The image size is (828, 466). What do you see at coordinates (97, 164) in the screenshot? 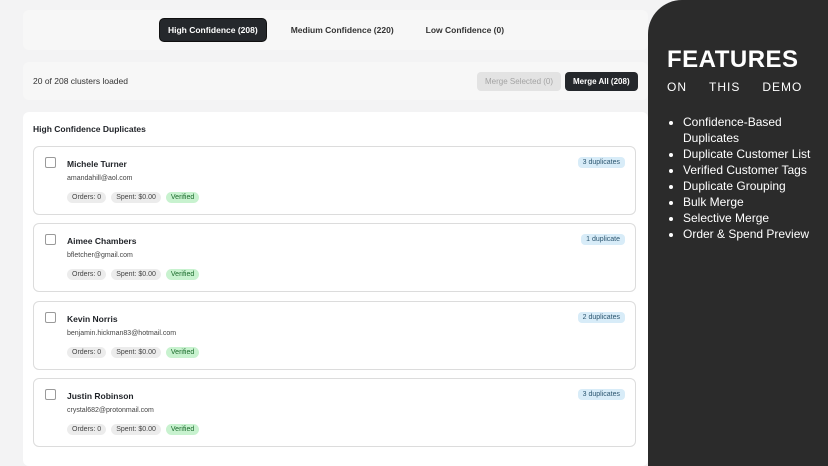
I see `customer-name: Michele Turner` at bounding box center [97, 164].